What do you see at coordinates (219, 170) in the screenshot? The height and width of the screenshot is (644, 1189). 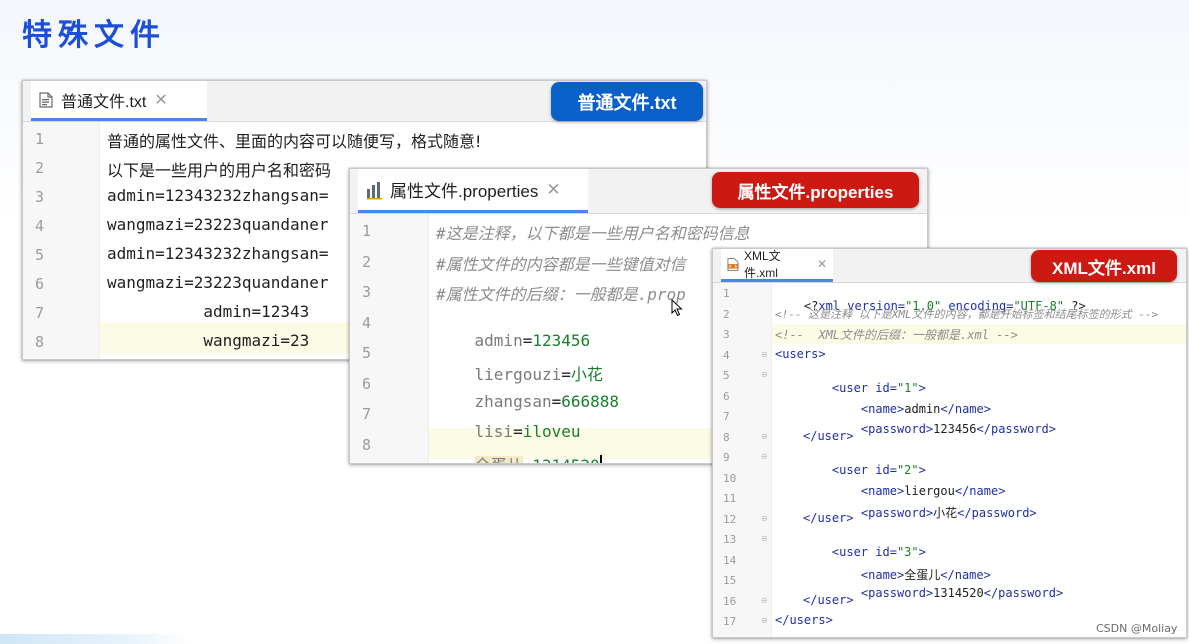 I see `code-line: 以下是一些用户的用户名和密码` at bounding box center [219, 170].